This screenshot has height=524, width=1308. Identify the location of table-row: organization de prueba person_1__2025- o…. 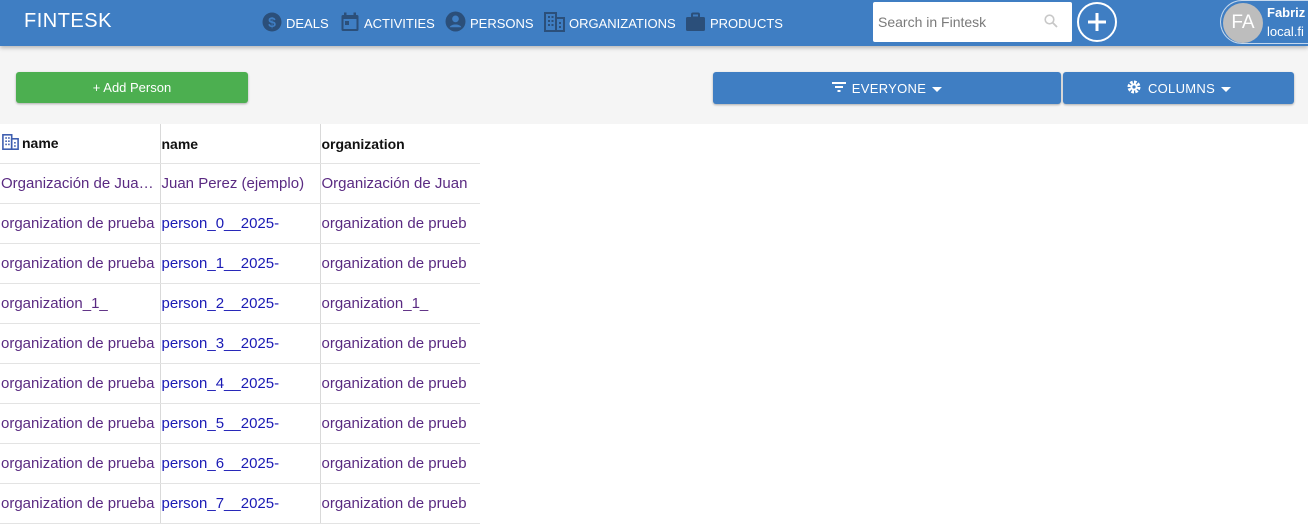
(240, 263).